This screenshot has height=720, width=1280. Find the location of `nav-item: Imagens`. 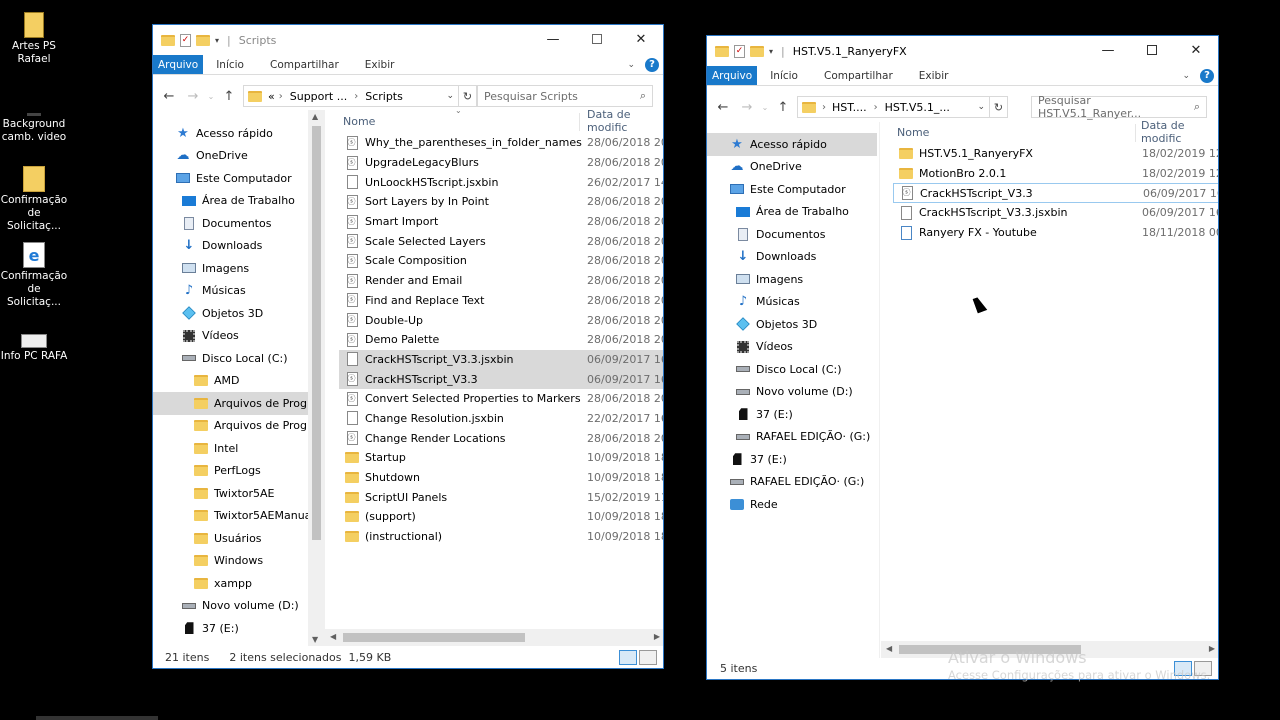

nav-item: Imagens is located at coordinates (230, 268).